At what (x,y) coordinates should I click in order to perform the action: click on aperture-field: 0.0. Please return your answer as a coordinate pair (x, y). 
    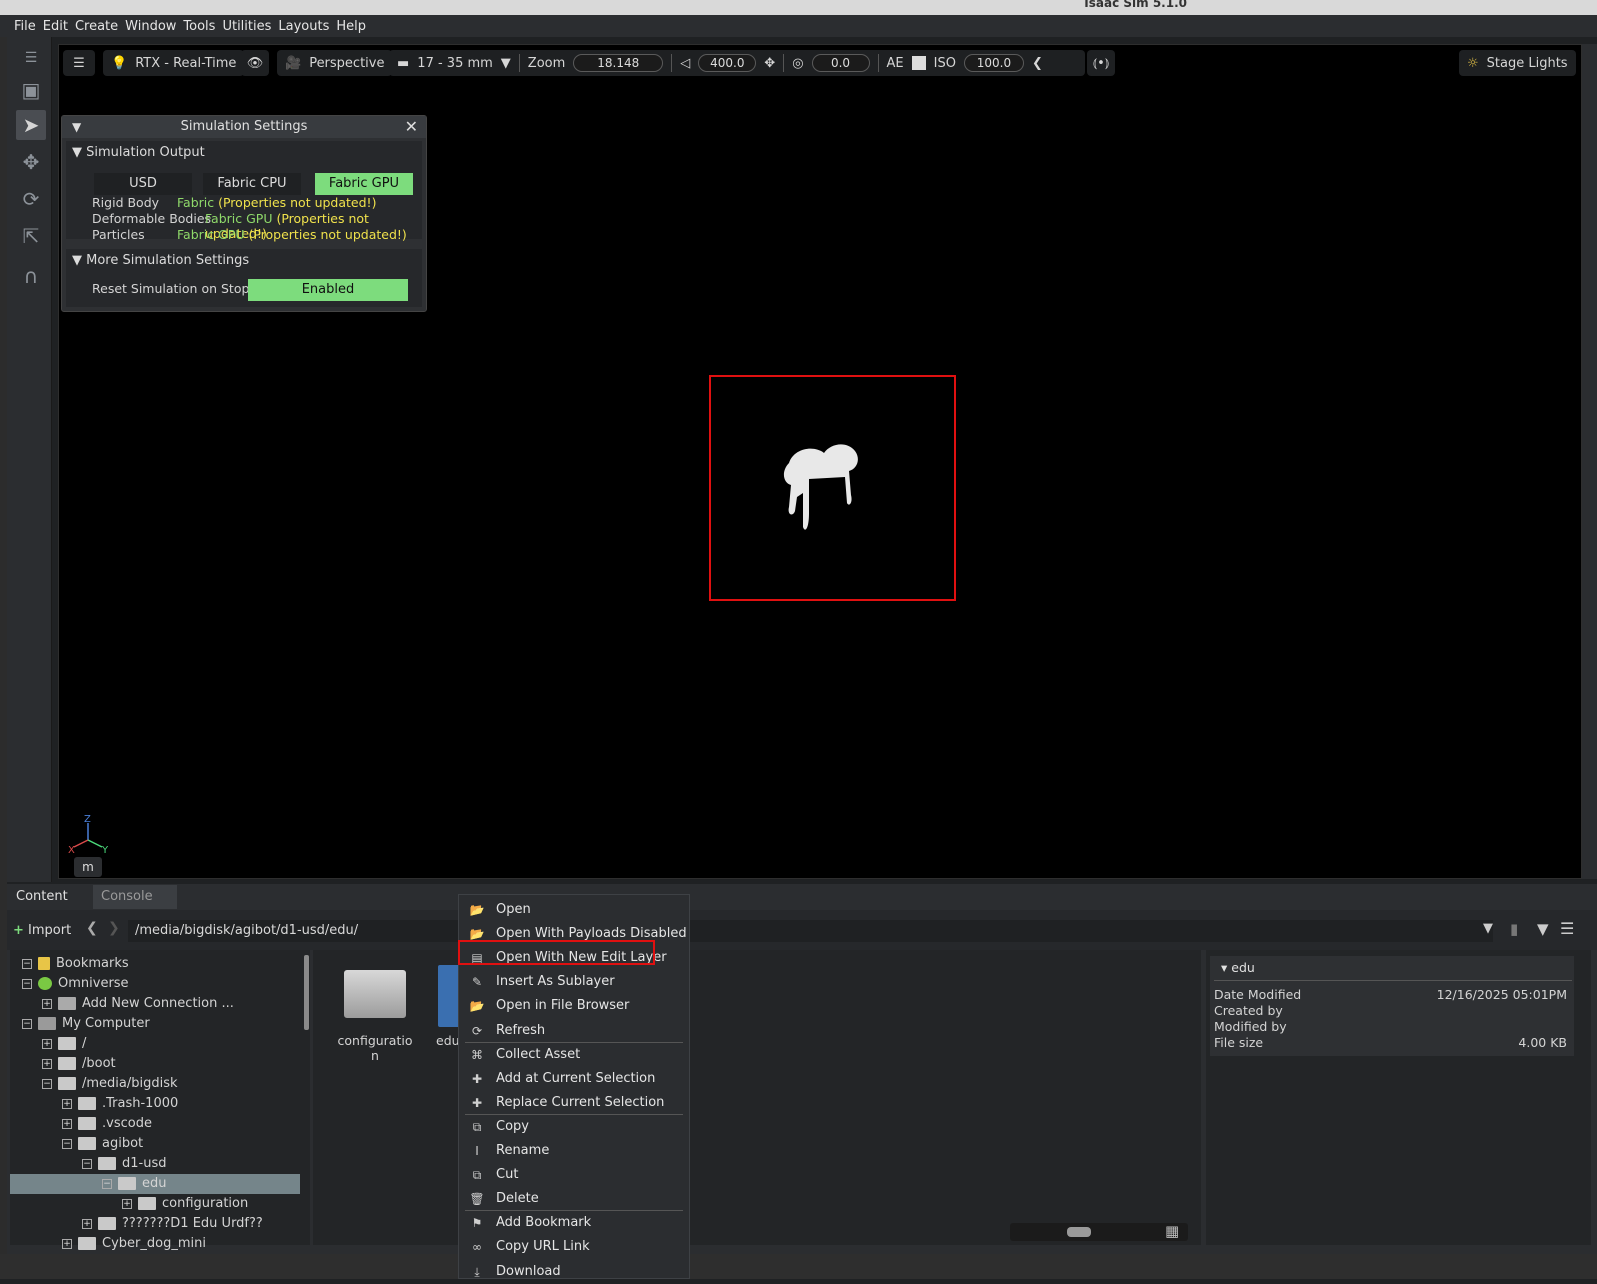
    Looking at the image, I should click on (840, 63).